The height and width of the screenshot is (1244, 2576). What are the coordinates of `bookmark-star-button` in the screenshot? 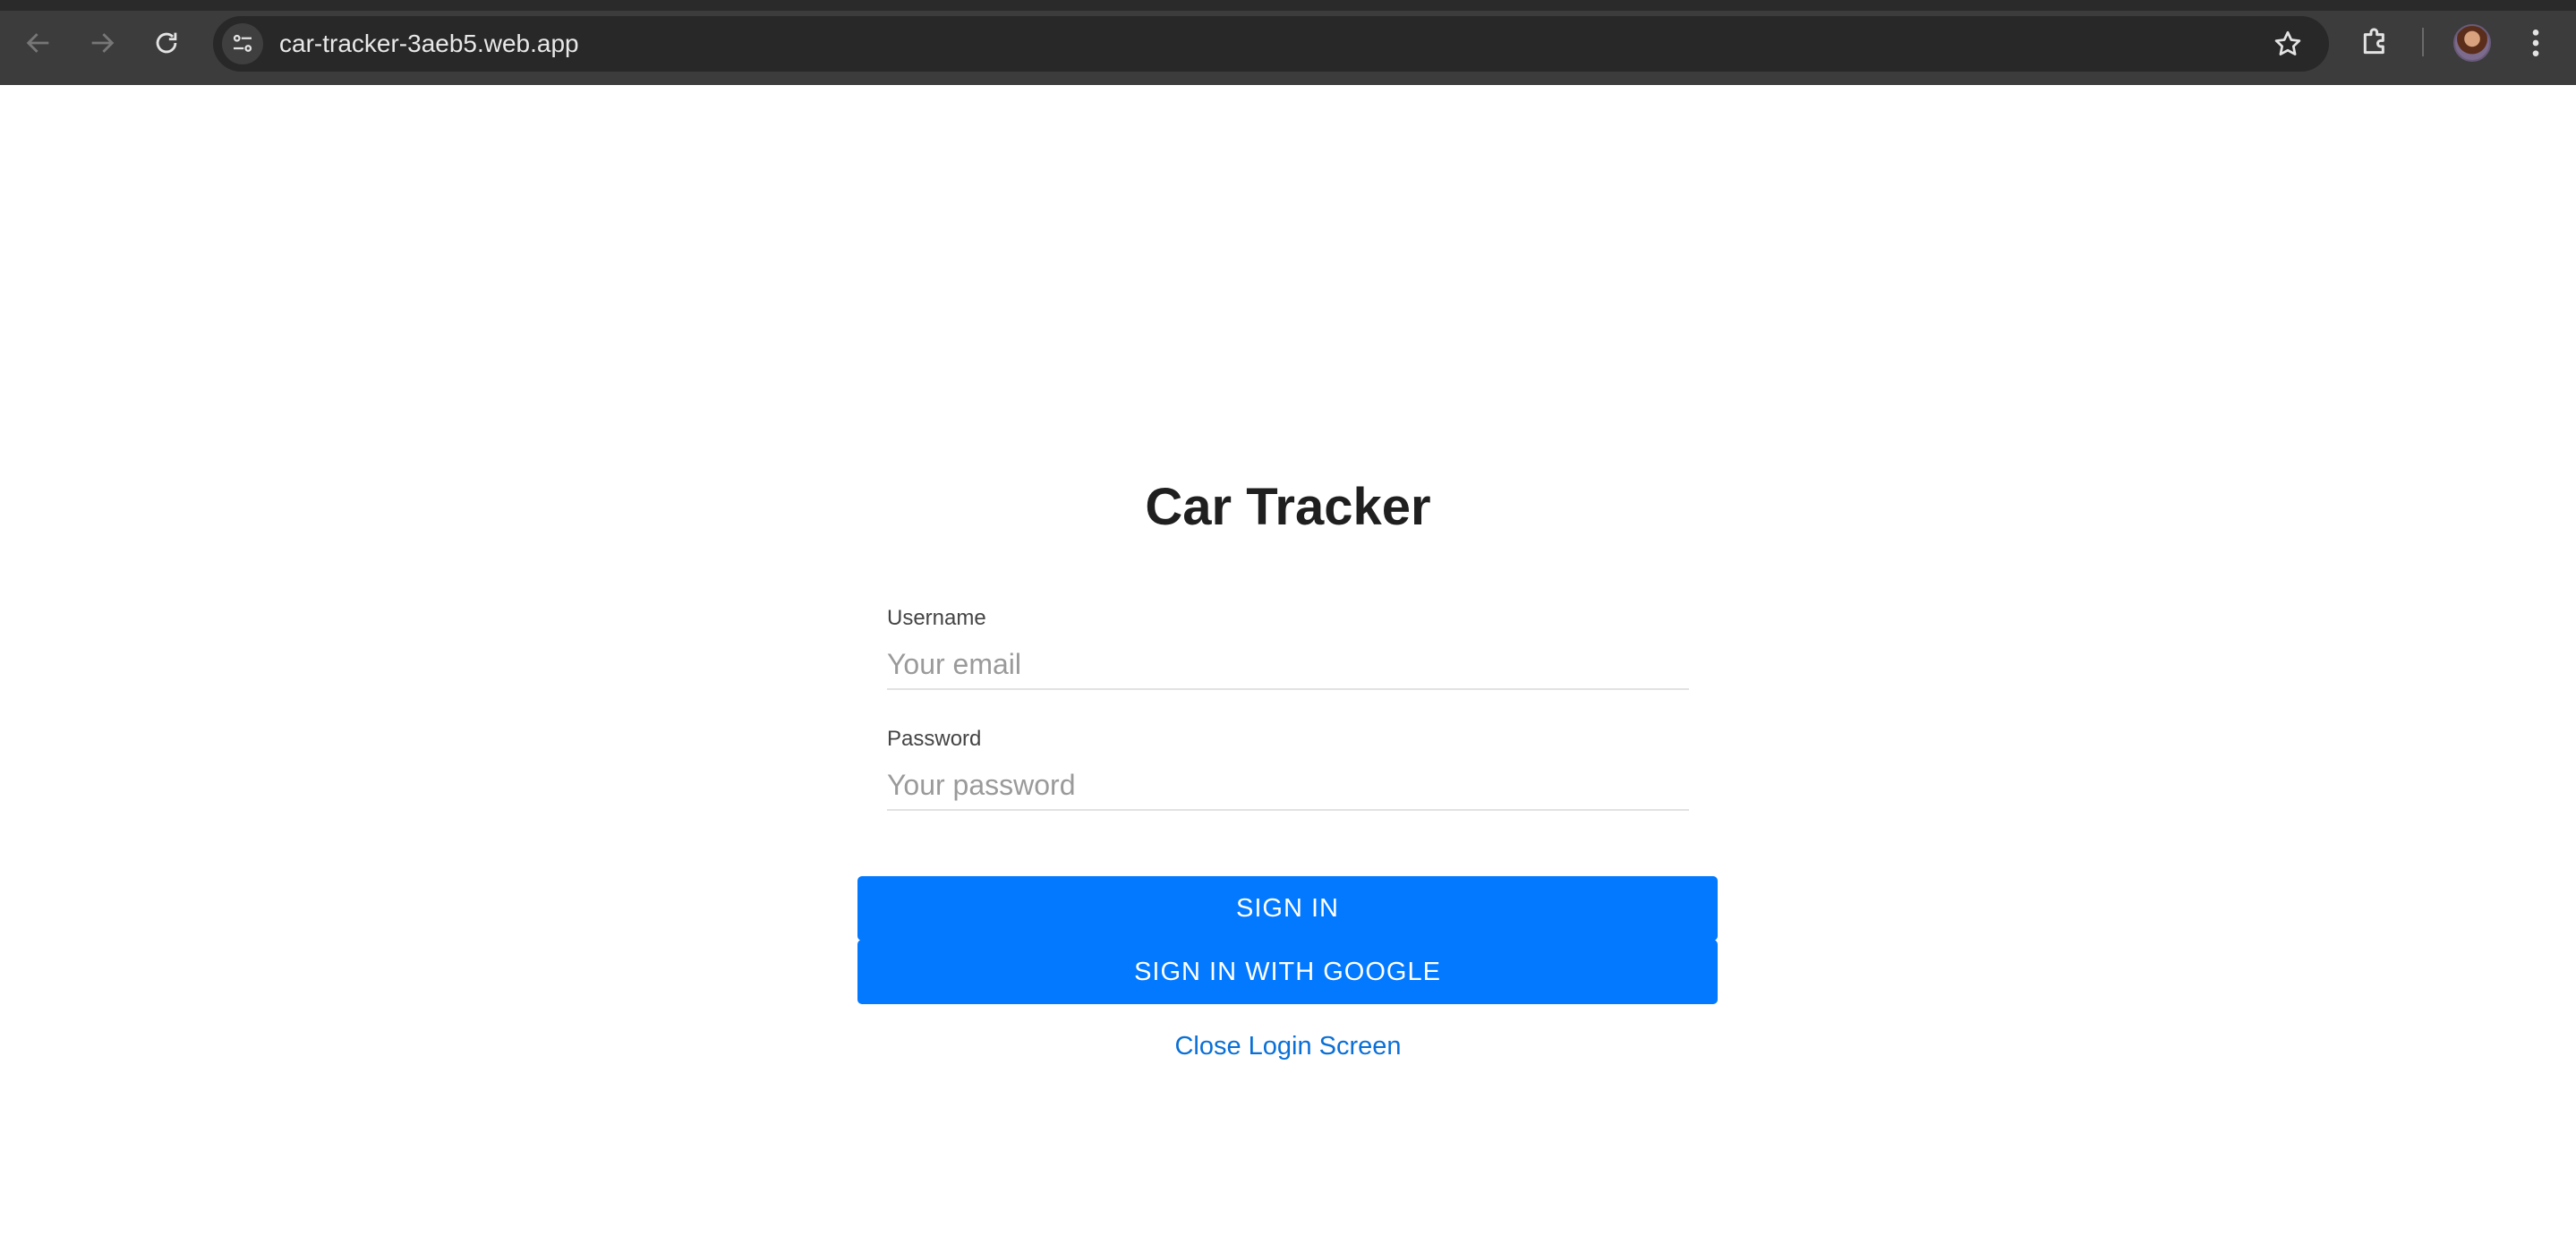 It's located at (2288, 44).